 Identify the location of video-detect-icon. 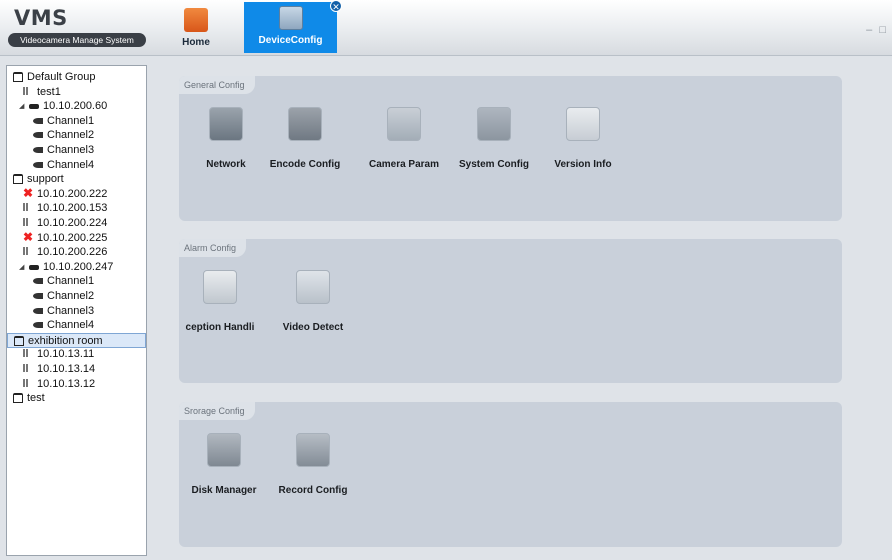
(313, 287).